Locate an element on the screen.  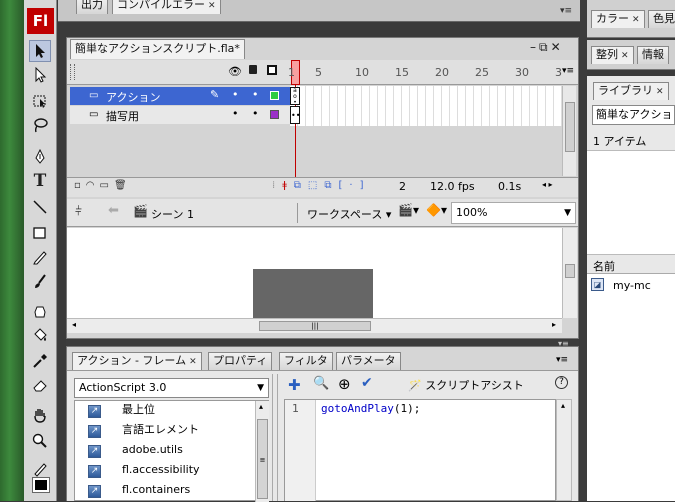
layer-row-actions: ▭ アクション ✎ • • is located at coordinates (181, 96).